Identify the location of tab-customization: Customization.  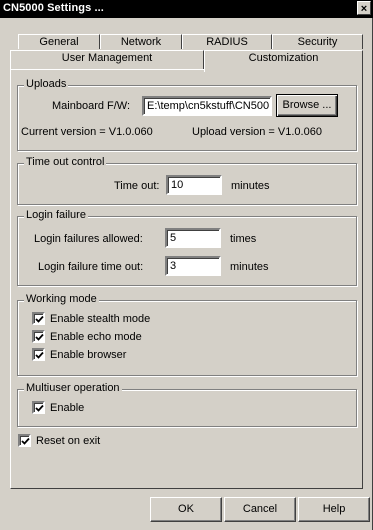
(283, 61).